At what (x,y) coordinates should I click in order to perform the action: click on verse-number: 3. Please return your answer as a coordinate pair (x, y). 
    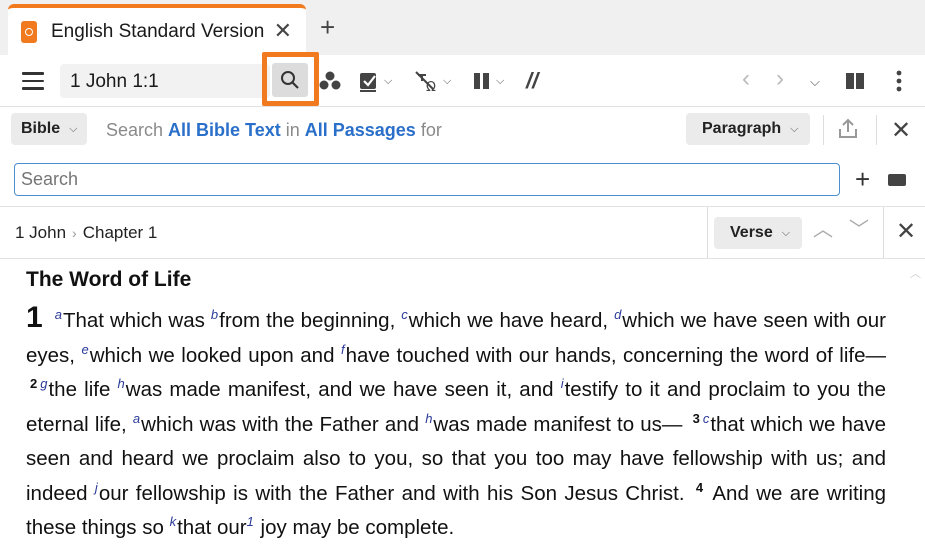
    Looking at the image, I should click on (696, 418).